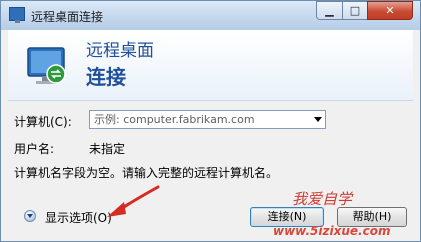 Image resolution: width=421 pixels, height=242 pixels. I want to click on minimize-button: ▁, so click(329, 10).